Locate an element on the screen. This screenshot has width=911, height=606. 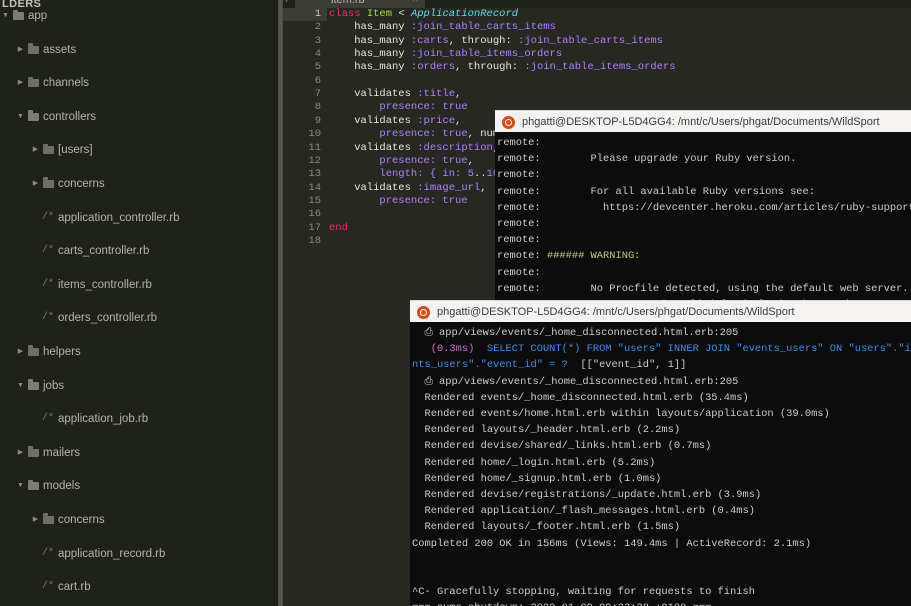
code-token: :orders is located at coordinates (433, 67).